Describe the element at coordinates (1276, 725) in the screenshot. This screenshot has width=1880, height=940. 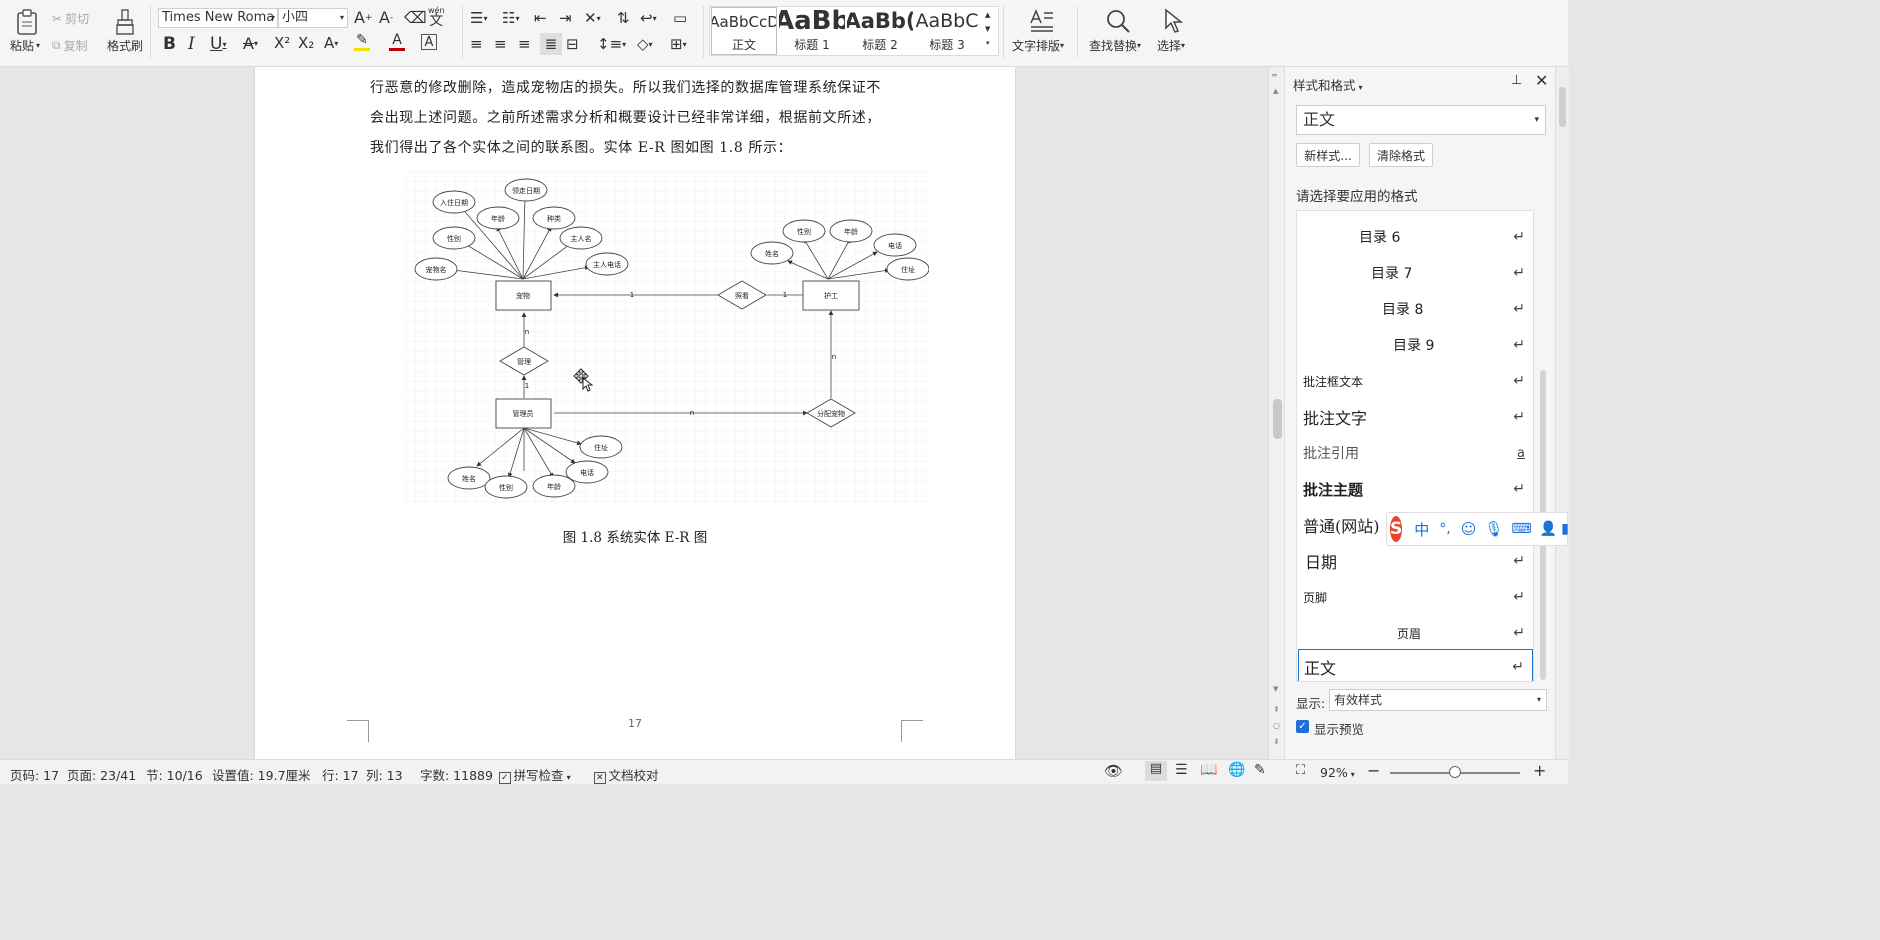
I see `browse-object-icon: ○` at that location.